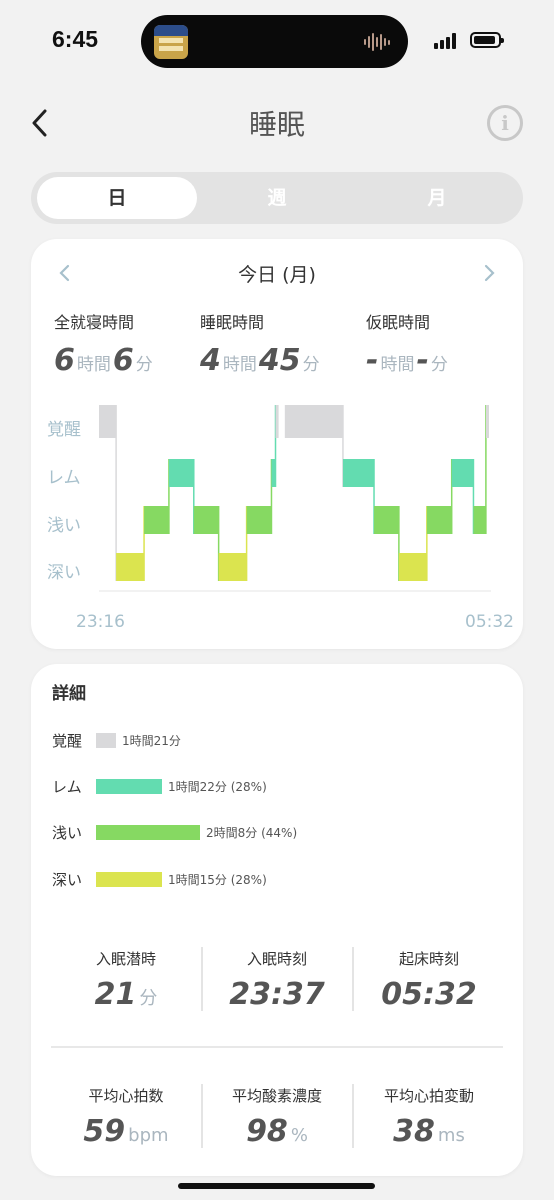  What do you see at coordinates (487, 40) in the screenshot?
I see `battery-icon` at bounding box center [487, 40].